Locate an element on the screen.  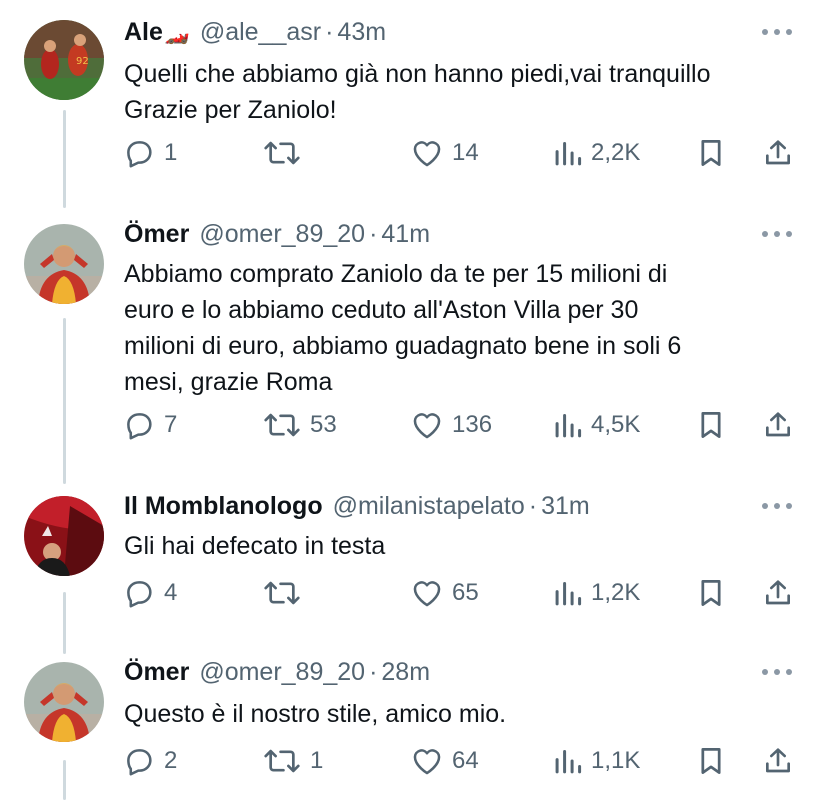
tweet-header: Ale 🏎️ @ale__asr · 43m is located at coordinates (255, 35).